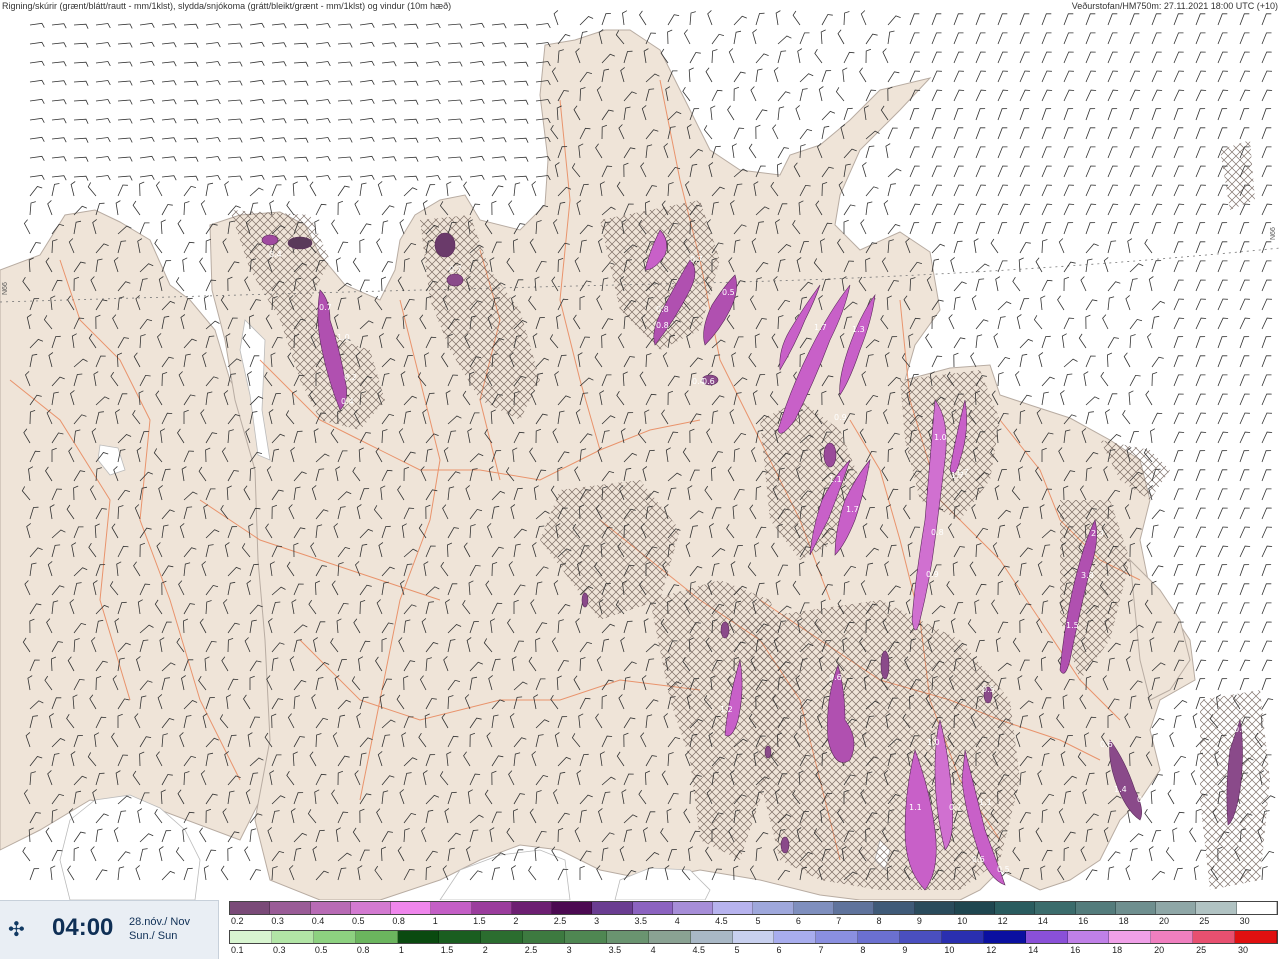 The height and width of the screenshot is (959, 1280). I want to click on legend-snow-tick: 3, so click(597, 921).